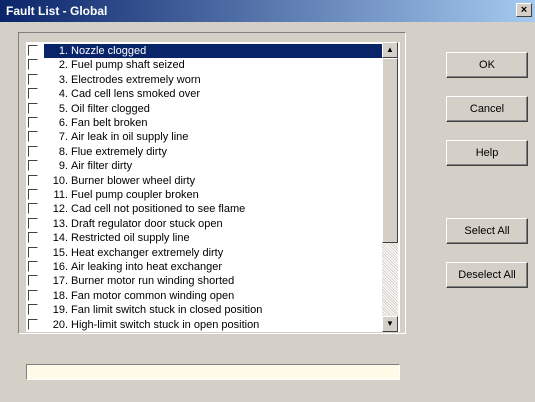 Image resolution: width=535 pixels, height=402 pixels. I want to click on arrow-up-icon: ▲, so click(390, 49).